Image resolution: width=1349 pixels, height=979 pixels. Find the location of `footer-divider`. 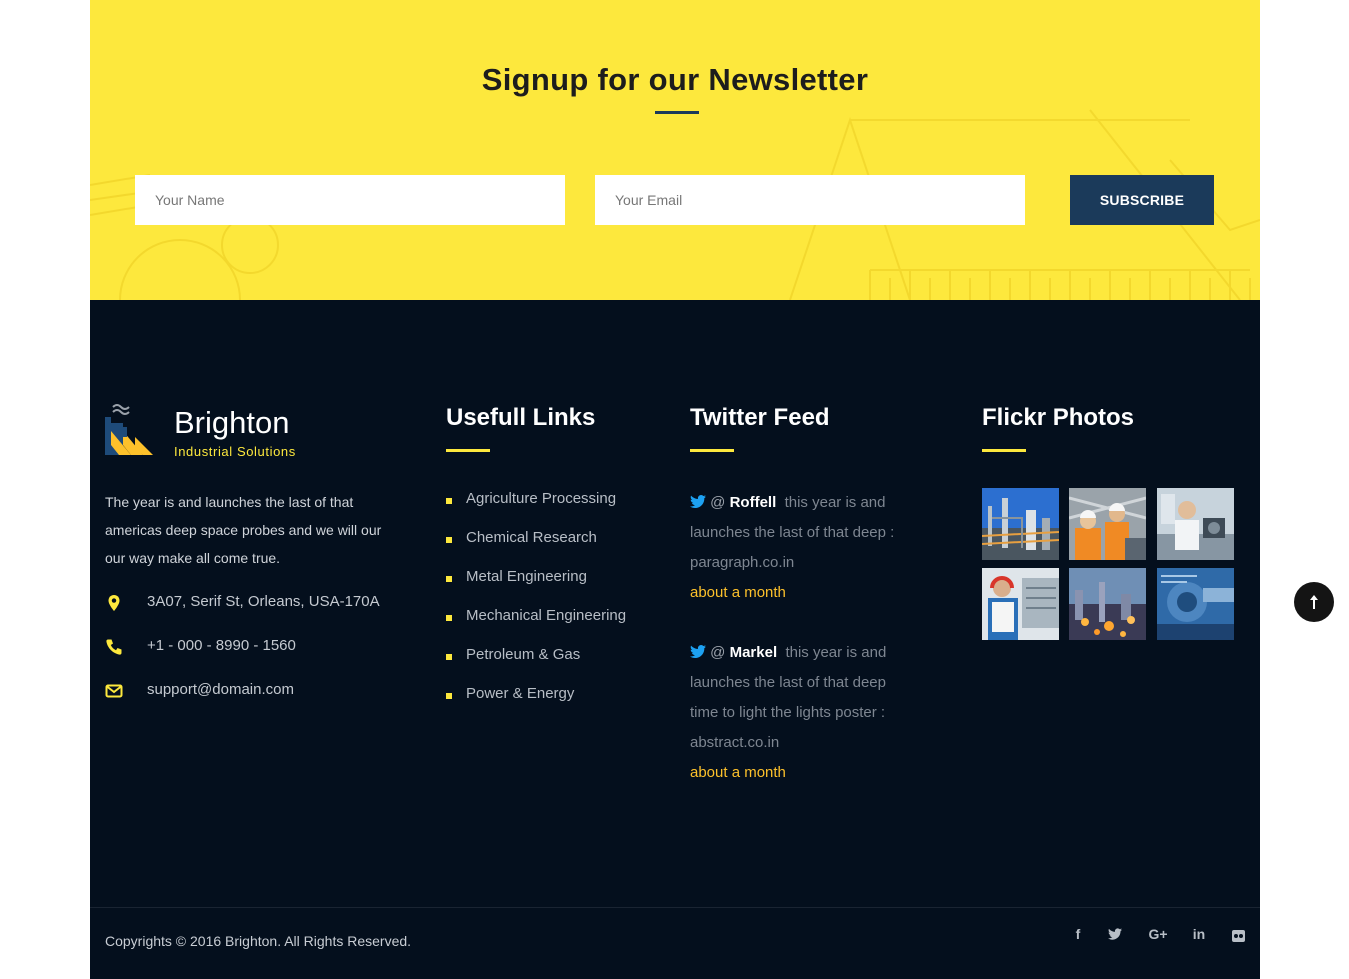

footer-divider is located at coordinates (675, 907).